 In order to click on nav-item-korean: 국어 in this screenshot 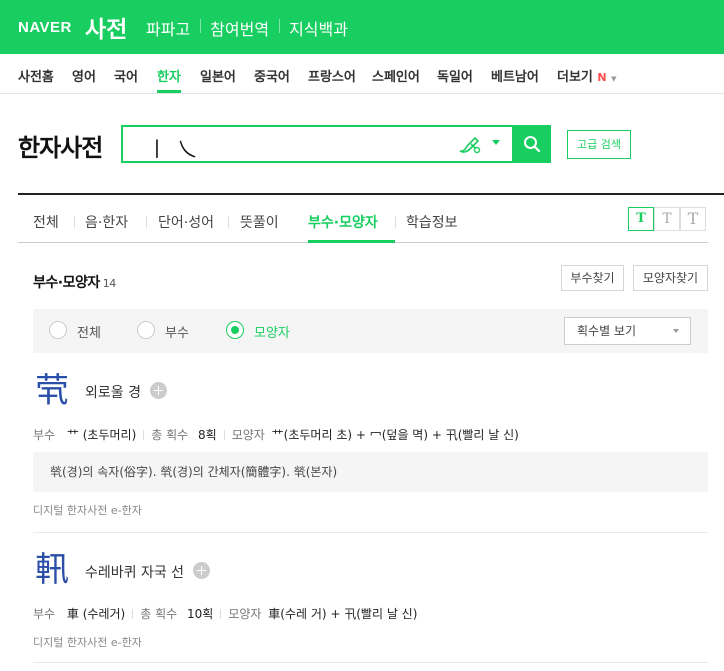, I will do `click(126, 75)`.